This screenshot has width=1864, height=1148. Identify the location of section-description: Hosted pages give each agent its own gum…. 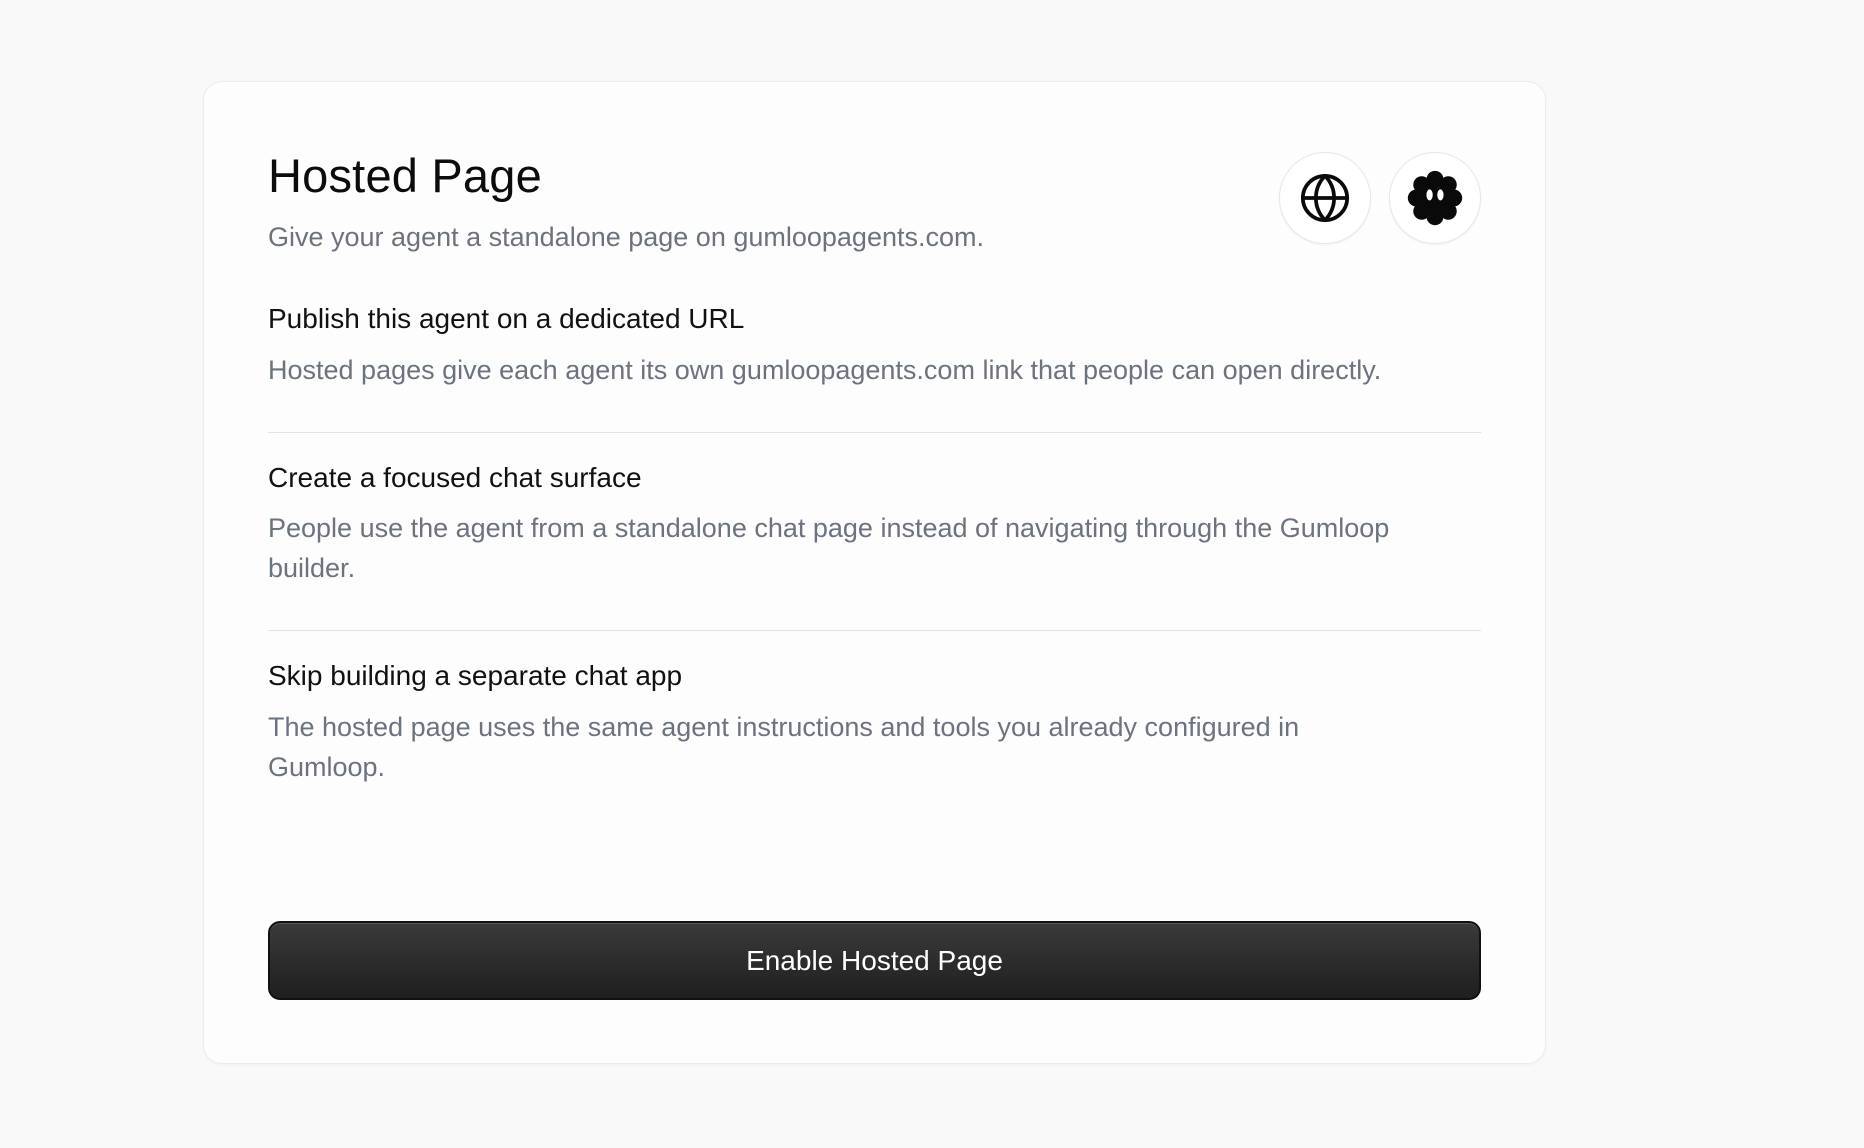
(825, 369).